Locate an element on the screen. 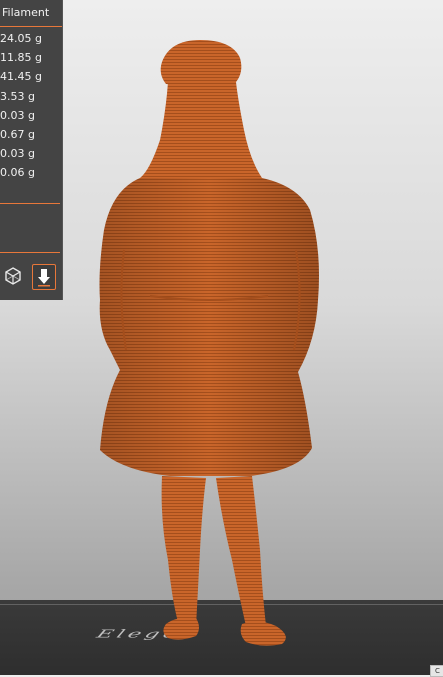  corner-button: C is located at coordinates (436, 671).